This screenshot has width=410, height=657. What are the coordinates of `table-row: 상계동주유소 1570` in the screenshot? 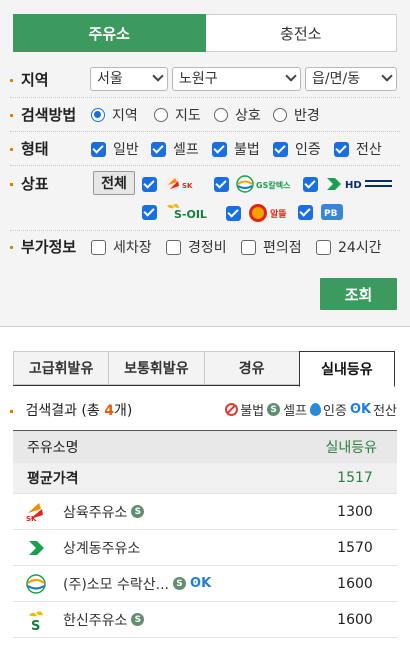 It's located at (205, 548).